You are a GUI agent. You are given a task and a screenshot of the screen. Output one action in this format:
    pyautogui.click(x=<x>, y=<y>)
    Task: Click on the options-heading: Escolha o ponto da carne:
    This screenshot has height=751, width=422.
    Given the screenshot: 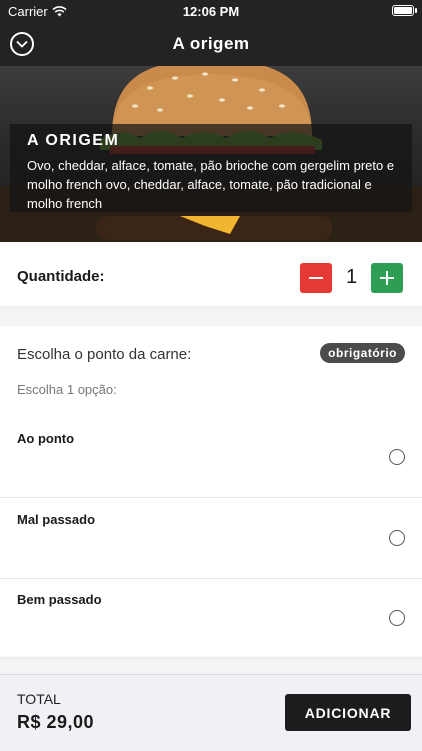 What is the action you would take?
    pyautogui.click(x=104, y=354)
    